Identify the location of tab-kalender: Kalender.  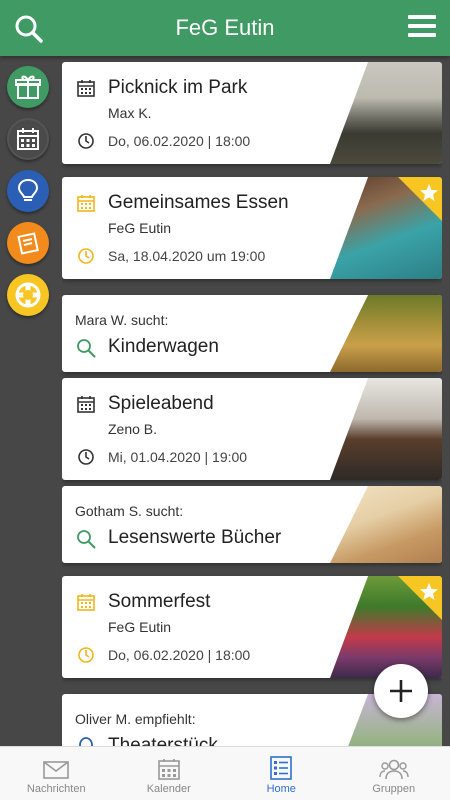
(169, 773).